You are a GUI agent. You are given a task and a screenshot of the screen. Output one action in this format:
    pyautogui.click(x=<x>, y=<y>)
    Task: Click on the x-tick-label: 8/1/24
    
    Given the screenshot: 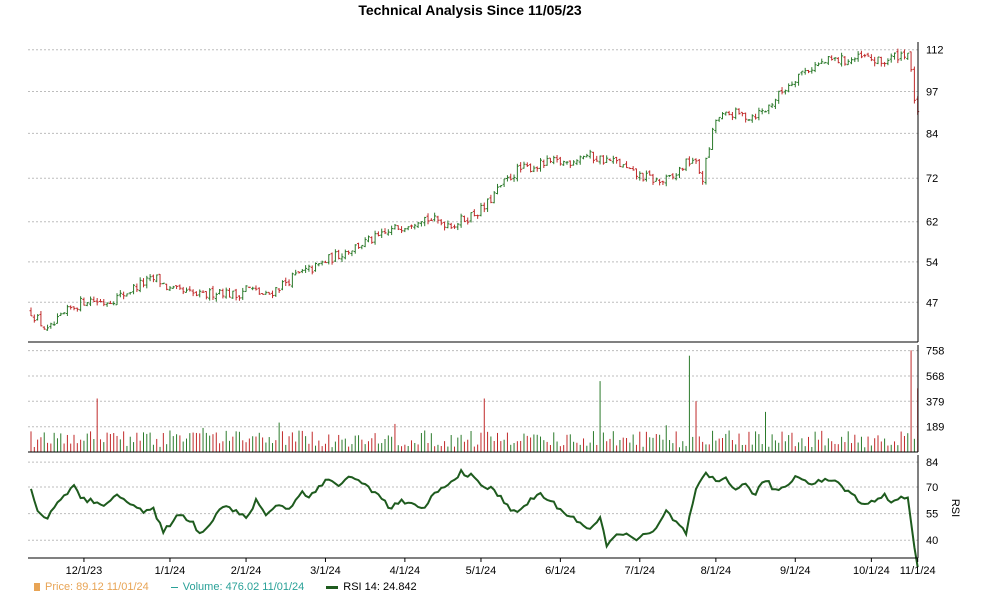 What is the action you would take?
    pyautogui.click(x=716, y=571)
    